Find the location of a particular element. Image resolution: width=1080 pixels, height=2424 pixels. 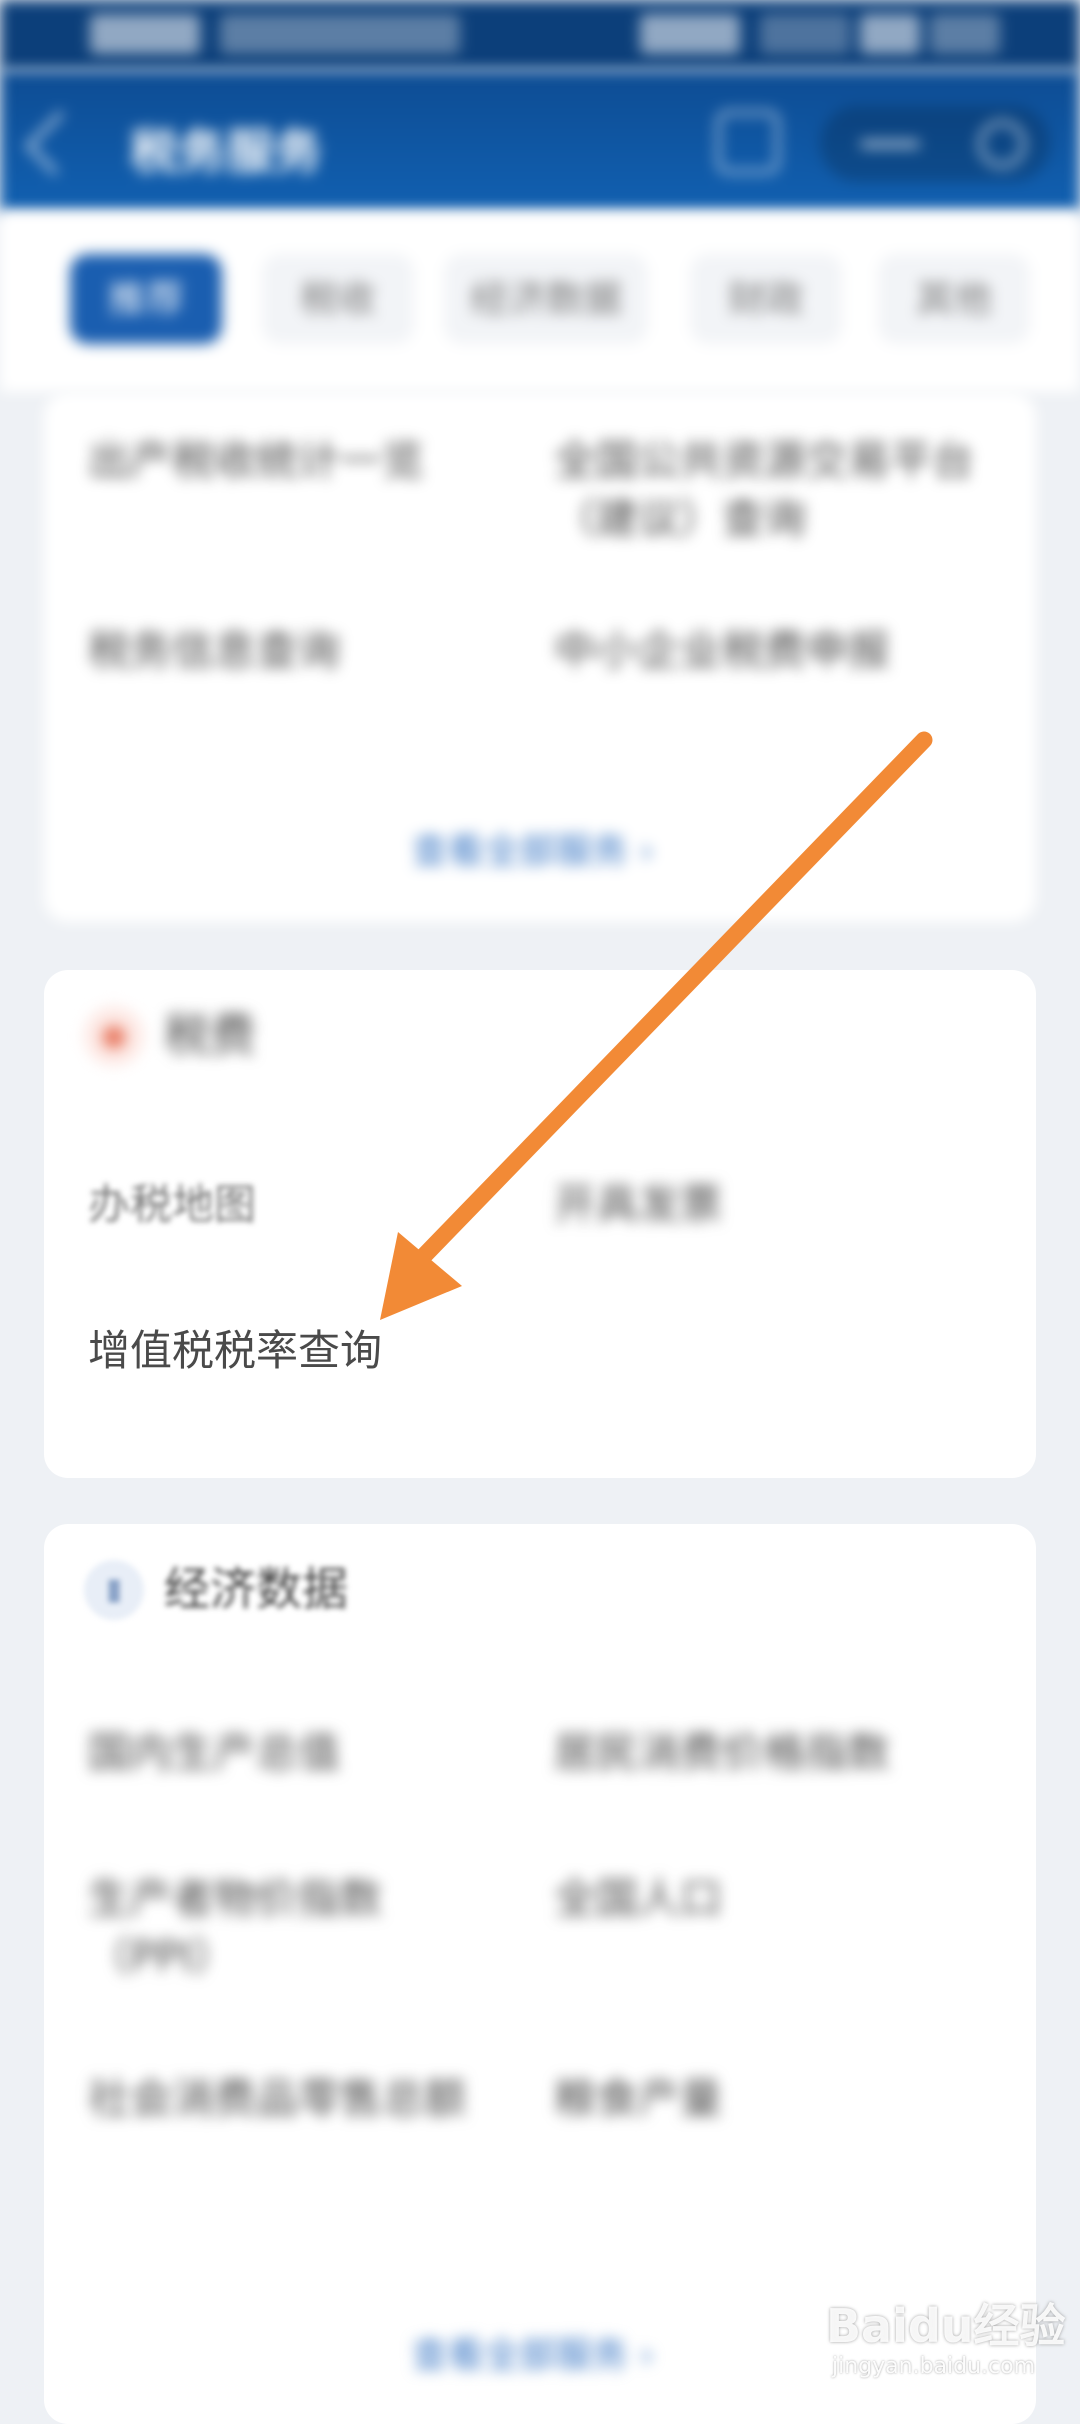

baidu-watermark: Baidu经验 jingyan.baidu.com is located at coordinates (946, 2335).